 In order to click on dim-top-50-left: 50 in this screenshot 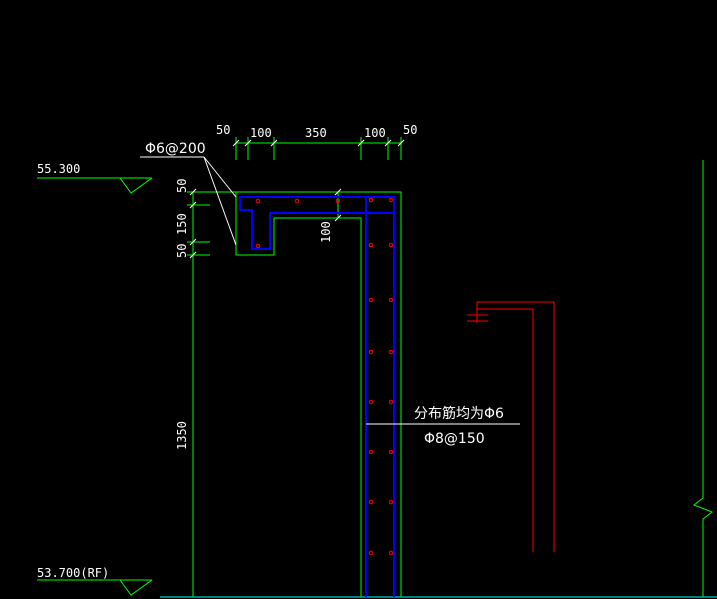, I will do `click(223, 130)`.